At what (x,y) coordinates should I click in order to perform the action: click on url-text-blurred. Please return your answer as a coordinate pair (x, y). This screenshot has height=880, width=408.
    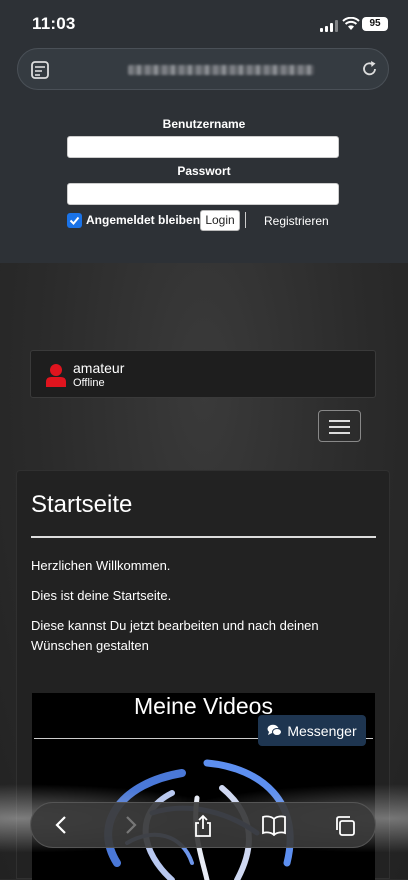
    Looking at the image, I should click on (221, 70).